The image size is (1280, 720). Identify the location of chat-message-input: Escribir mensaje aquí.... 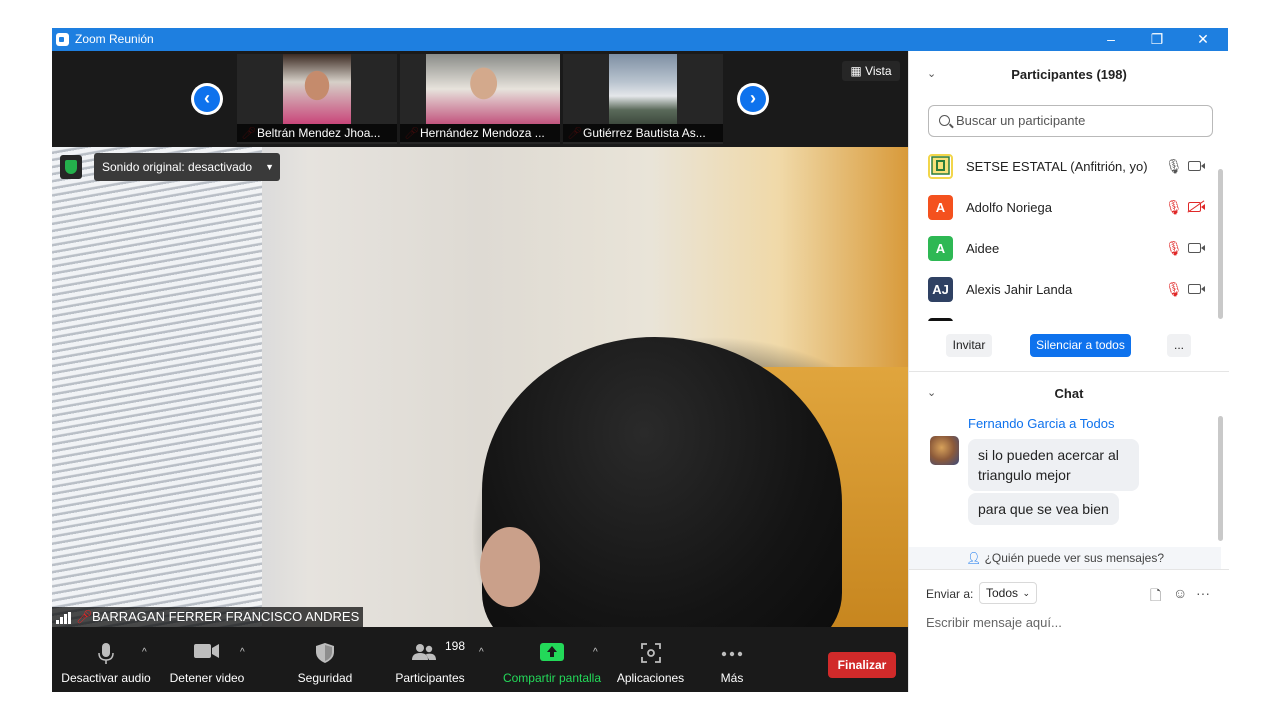
(994, 622).